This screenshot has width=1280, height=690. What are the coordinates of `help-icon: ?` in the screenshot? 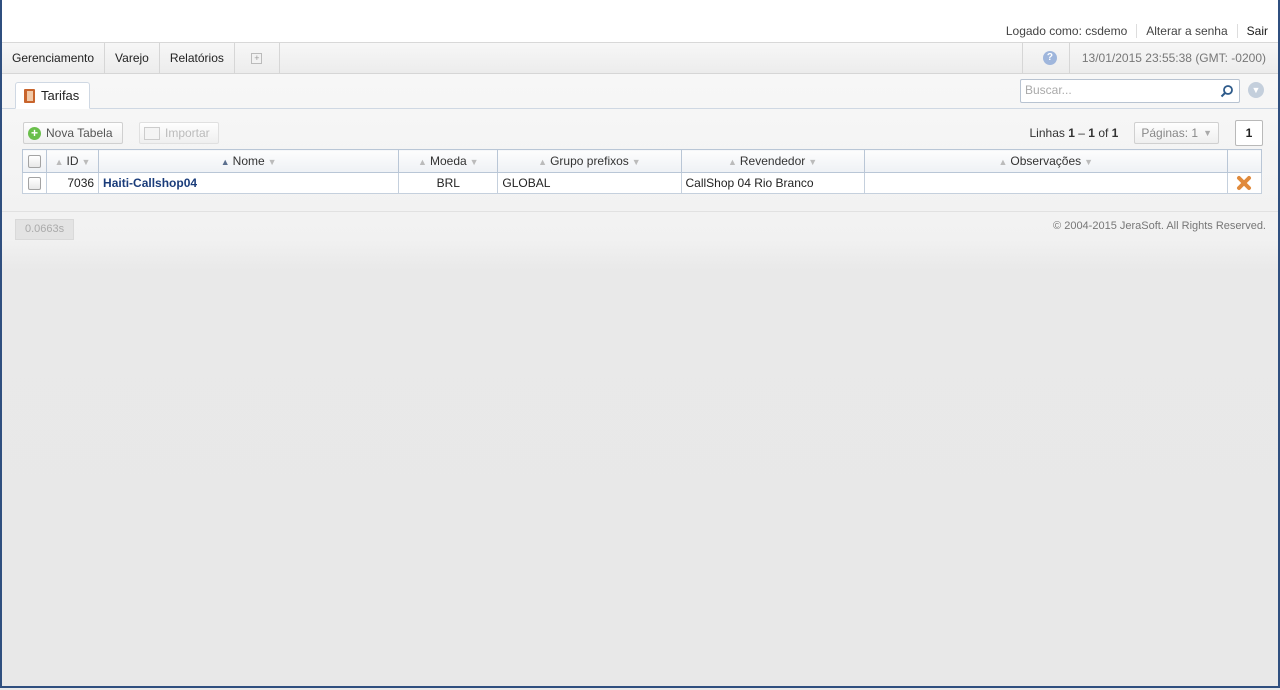 It's located at (1049, 58).